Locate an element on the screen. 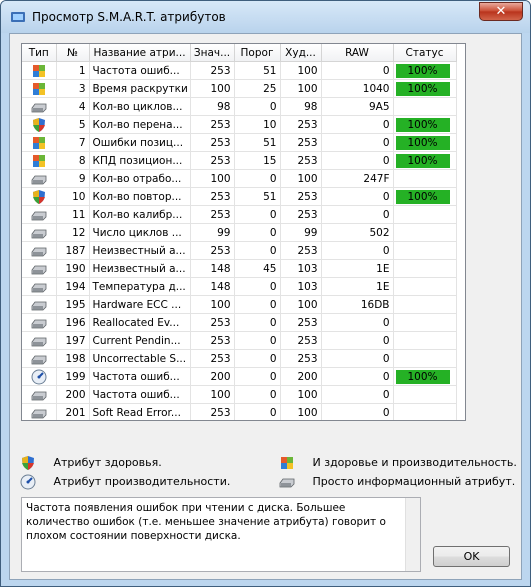 This screenshot has width=531, height=587. cell-value: 99 is located at coordinates (212, 232).